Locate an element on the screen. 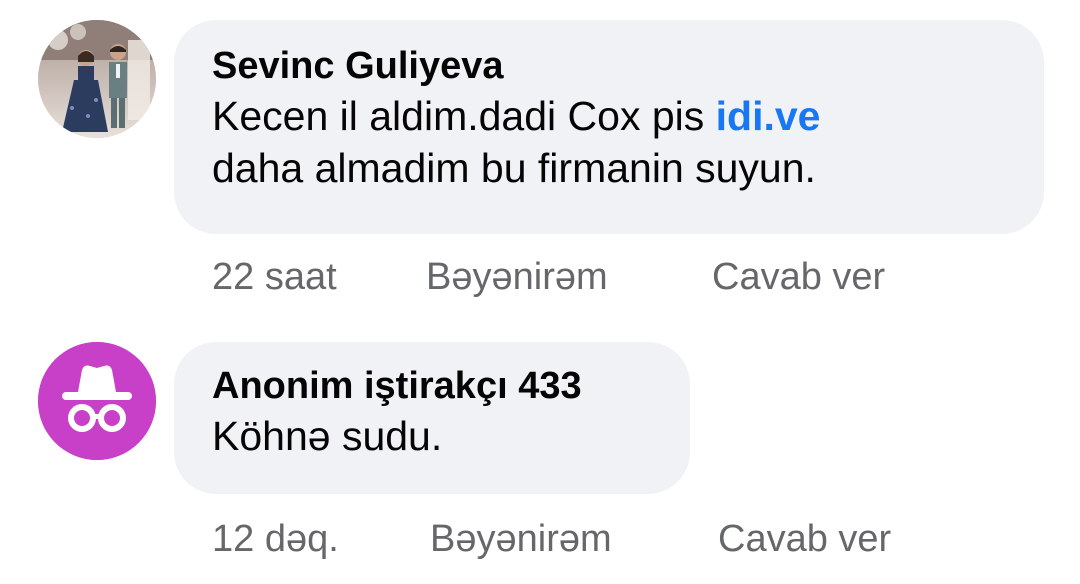 The height and width of the screenshot is (584, 1080). comment-bubble: Anonim iştirakçı 433 Köhnə sudu. is located at coordinates (432, 418).